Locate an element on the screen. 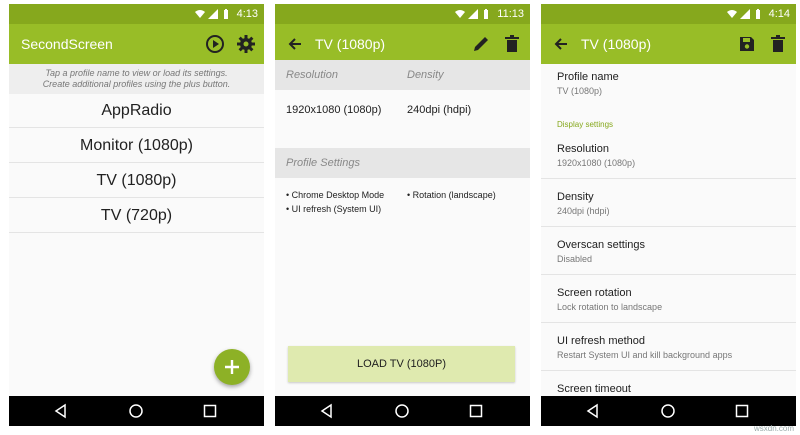 Image resolution: width=800 pixels, height=435 pixels. setting-overscan: Overscan settings Disabled is located at coordinates (669, 252).